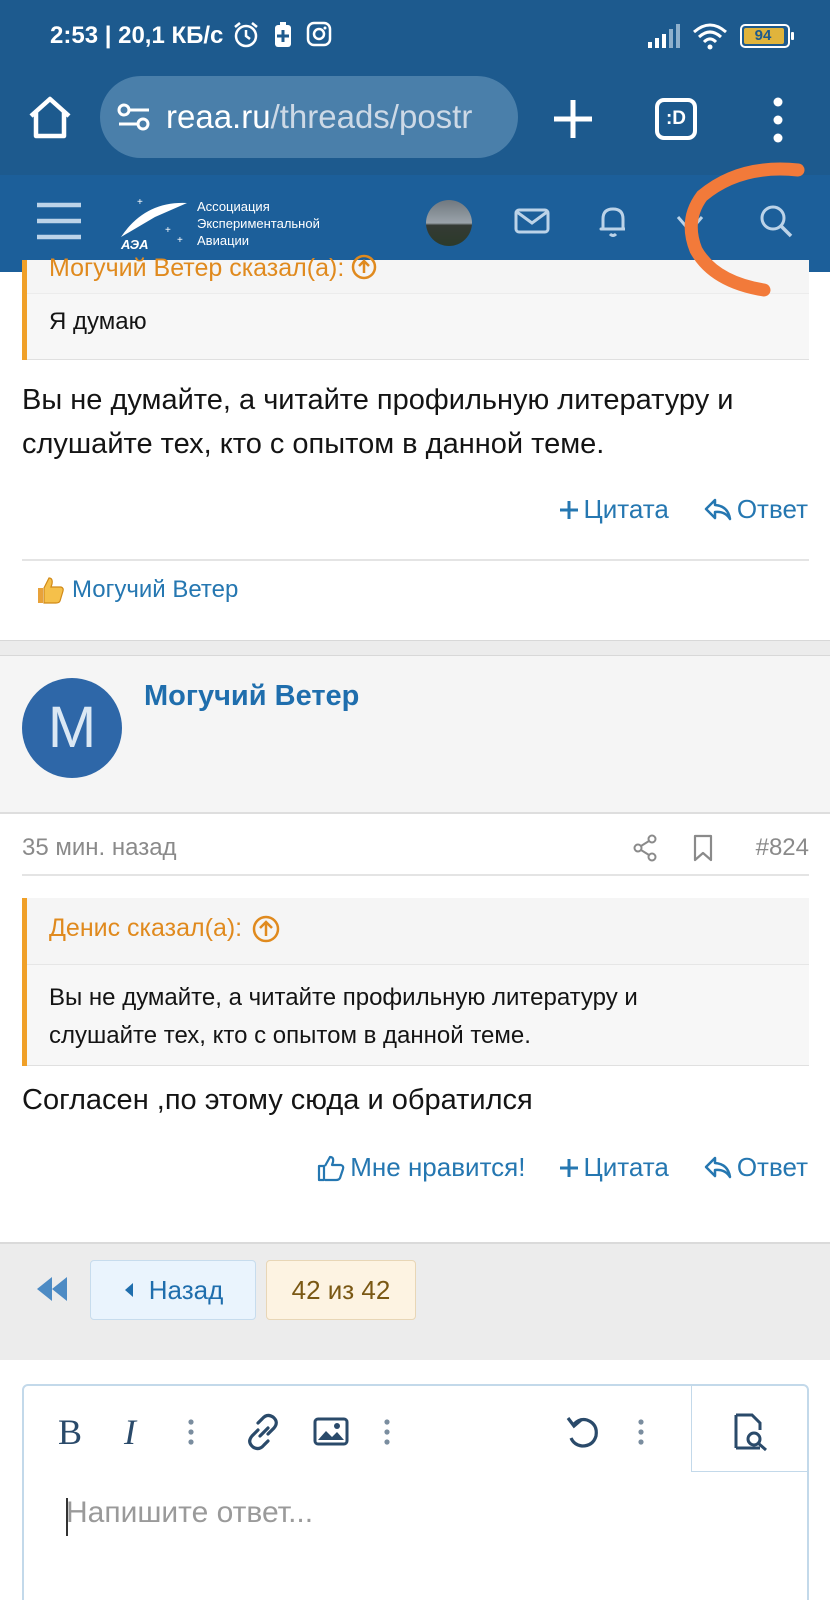  I want to click on divider, so click(415, 560).